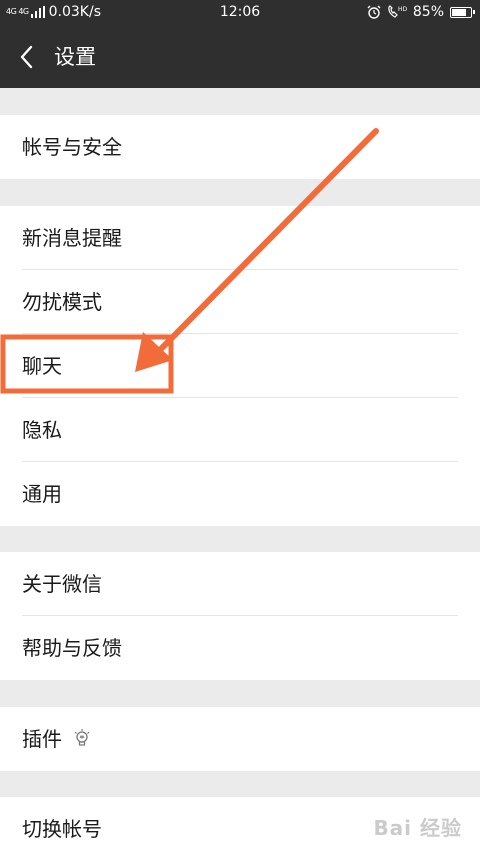 This screenshot has width=480, height=861. I want to click on settings-item-label: 关于微信, so click(62, 584).